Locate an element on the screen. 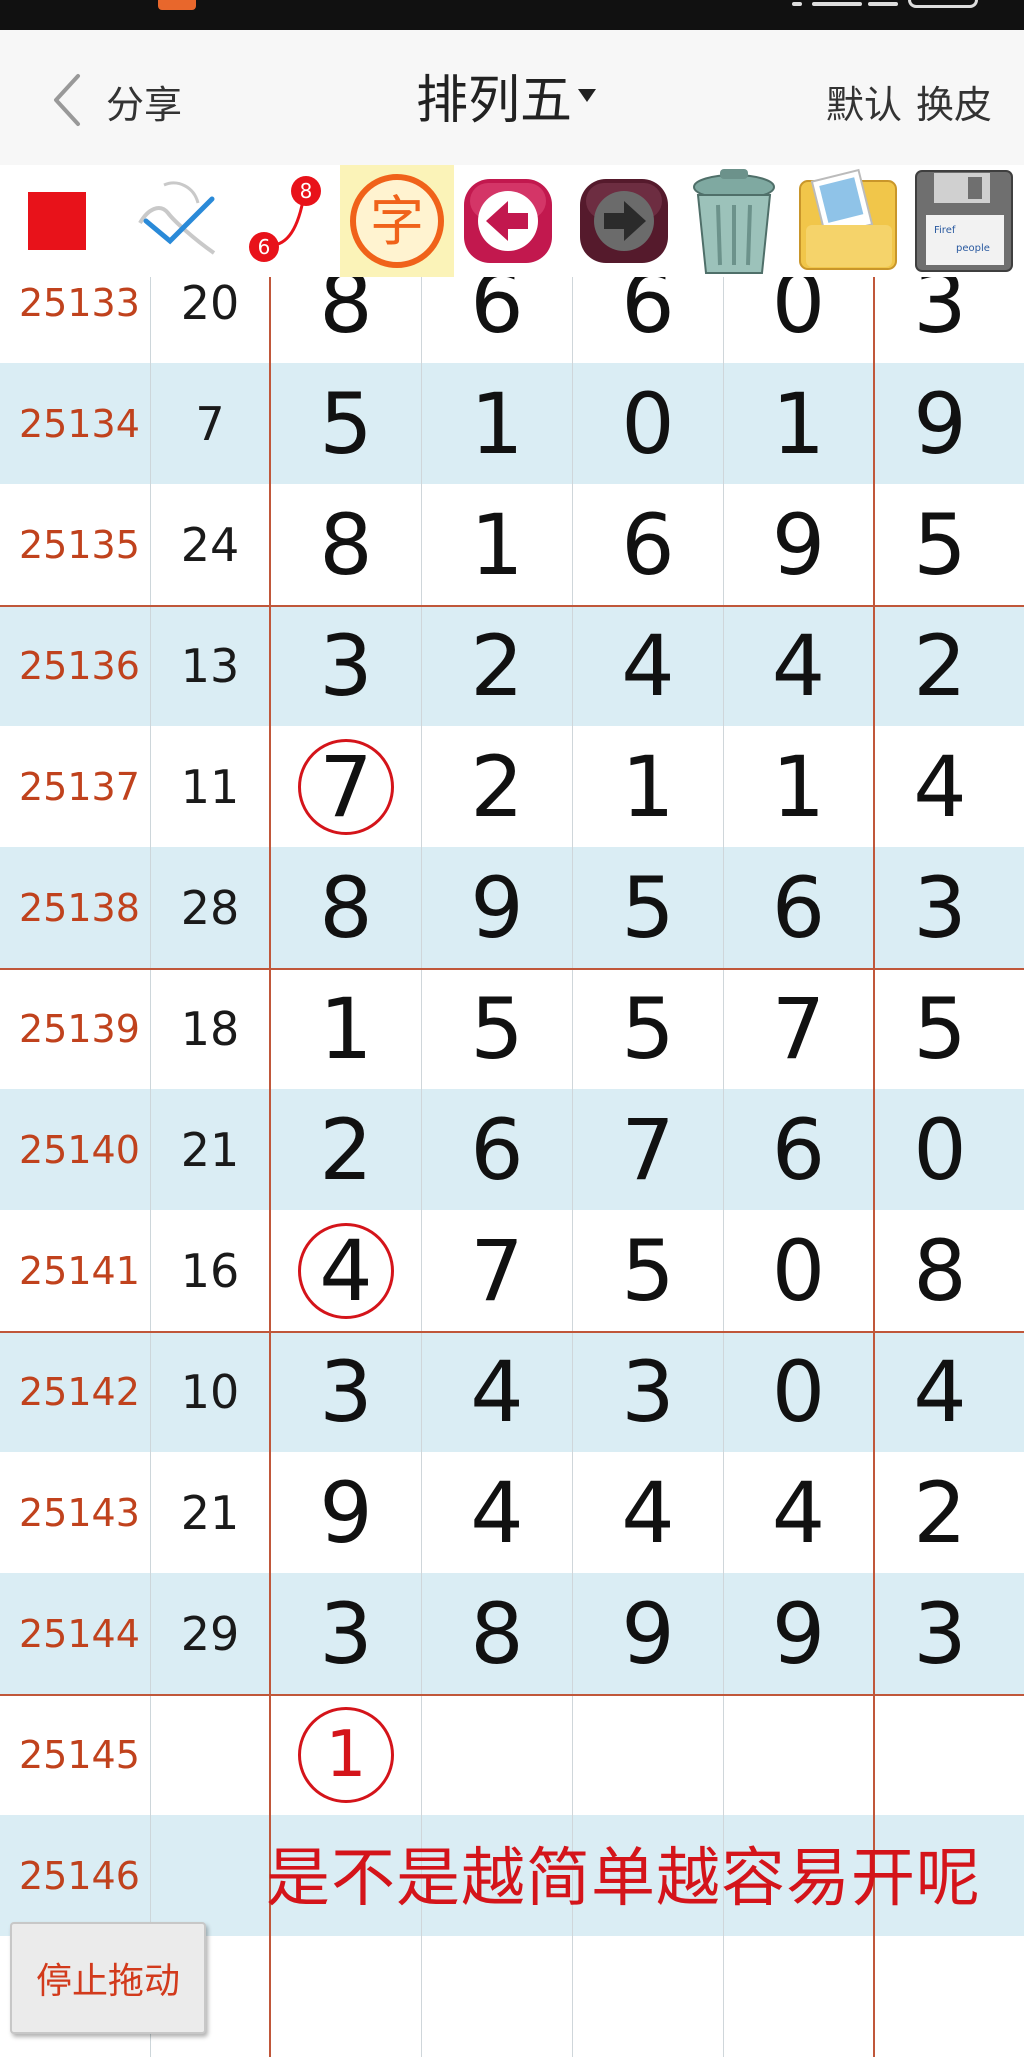 Image resolution: width=1024 pixels, height=2063 pixels. table-row: 25141 16 4 7 5 0 8 is located at coordinates (512, 1270).